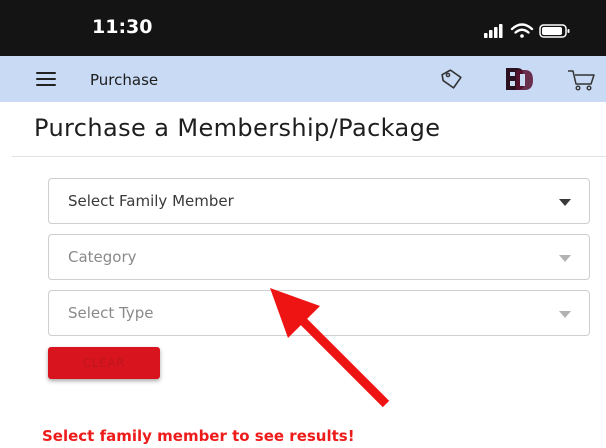 Image resolution: width=606 pixels, height=448 pixels. What do you see at coordinates (124, 80) in the screenshot?
I see `app-bar-title: Purchase` at bounding box center [124, 80].